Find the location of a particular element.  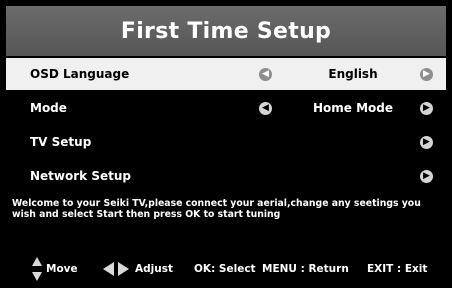

hint-select-label: OK: Select is located at coordinates (225, 269).